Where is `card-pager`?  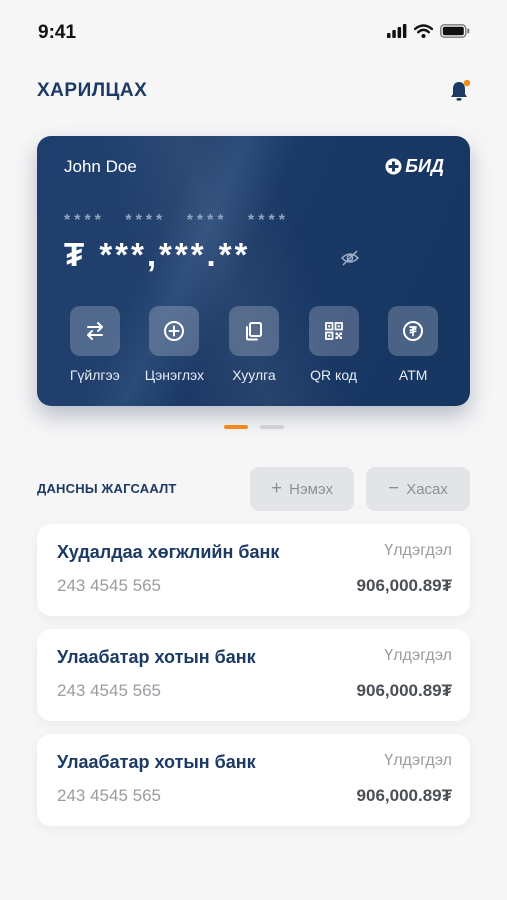 card-pager is located at coordinates (254, 427).